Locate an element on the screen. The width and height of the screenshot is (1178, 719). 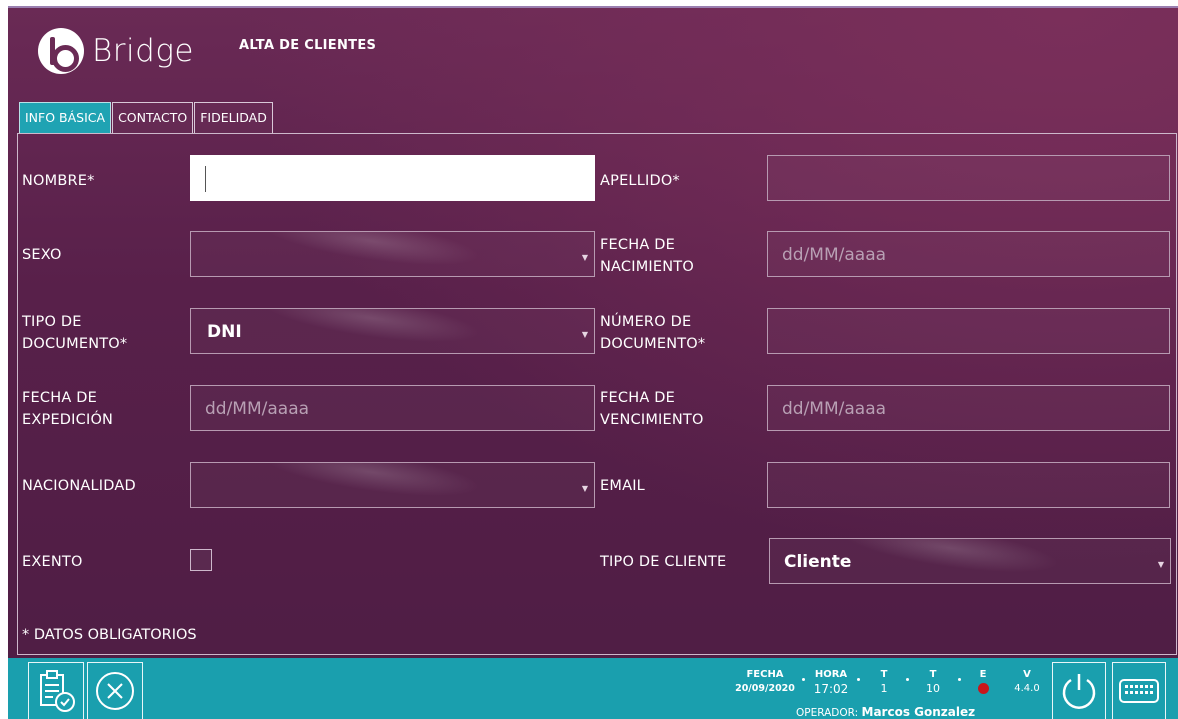
fecha-vencimiento-placeholder: dd/MM/aaaa is located at coordinates (834, 409).